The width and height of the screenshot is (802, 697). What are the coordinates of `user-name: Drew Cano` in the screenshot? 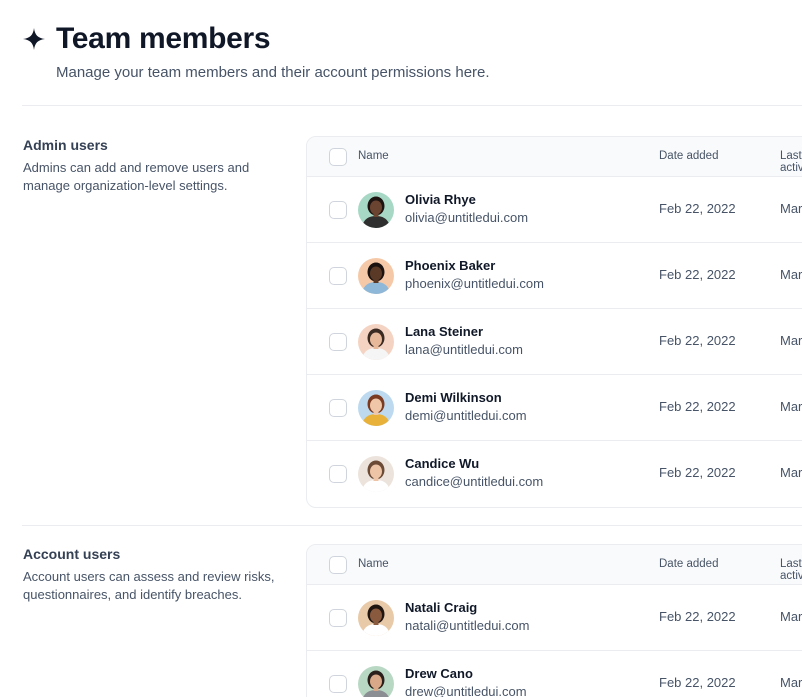 It's located at (439, 673).